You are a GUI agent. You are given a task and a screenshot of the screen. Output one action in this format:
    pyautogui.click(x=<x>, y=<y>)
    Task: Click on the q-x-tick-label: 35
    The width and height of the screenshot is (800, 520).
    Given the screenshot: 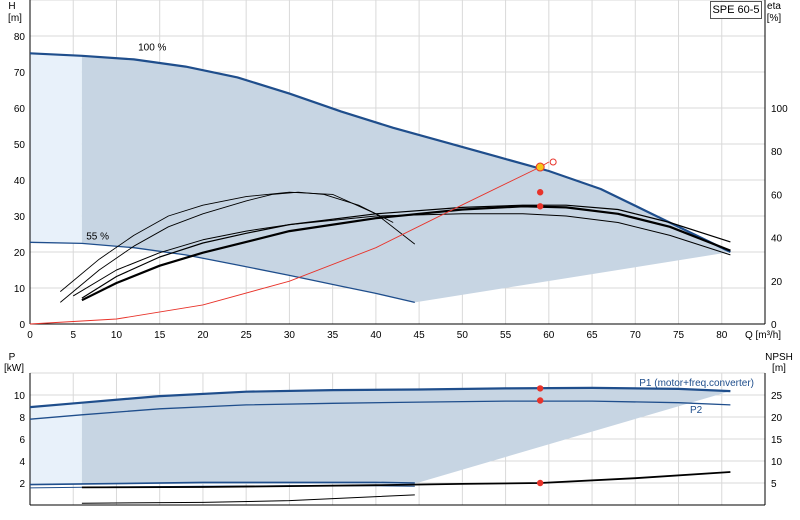 What is the action you would take?
    pyautogui.click(x=333, y=335)
    